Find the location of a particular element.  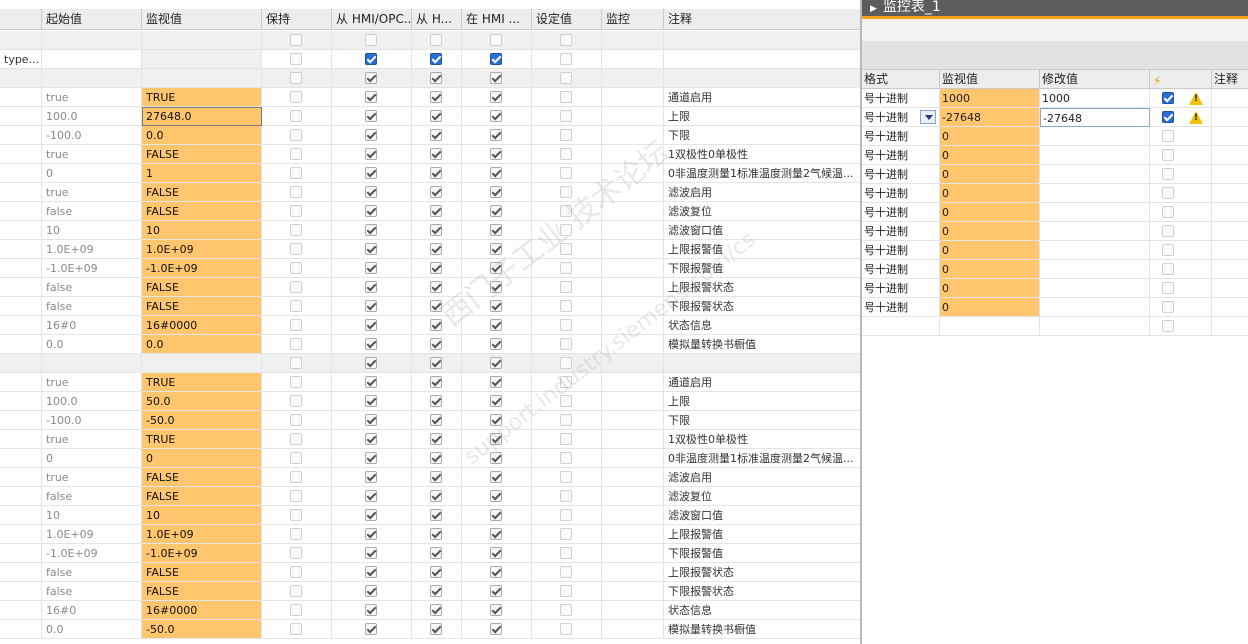

modify-checkbox is located at coordinates (1168, 231).